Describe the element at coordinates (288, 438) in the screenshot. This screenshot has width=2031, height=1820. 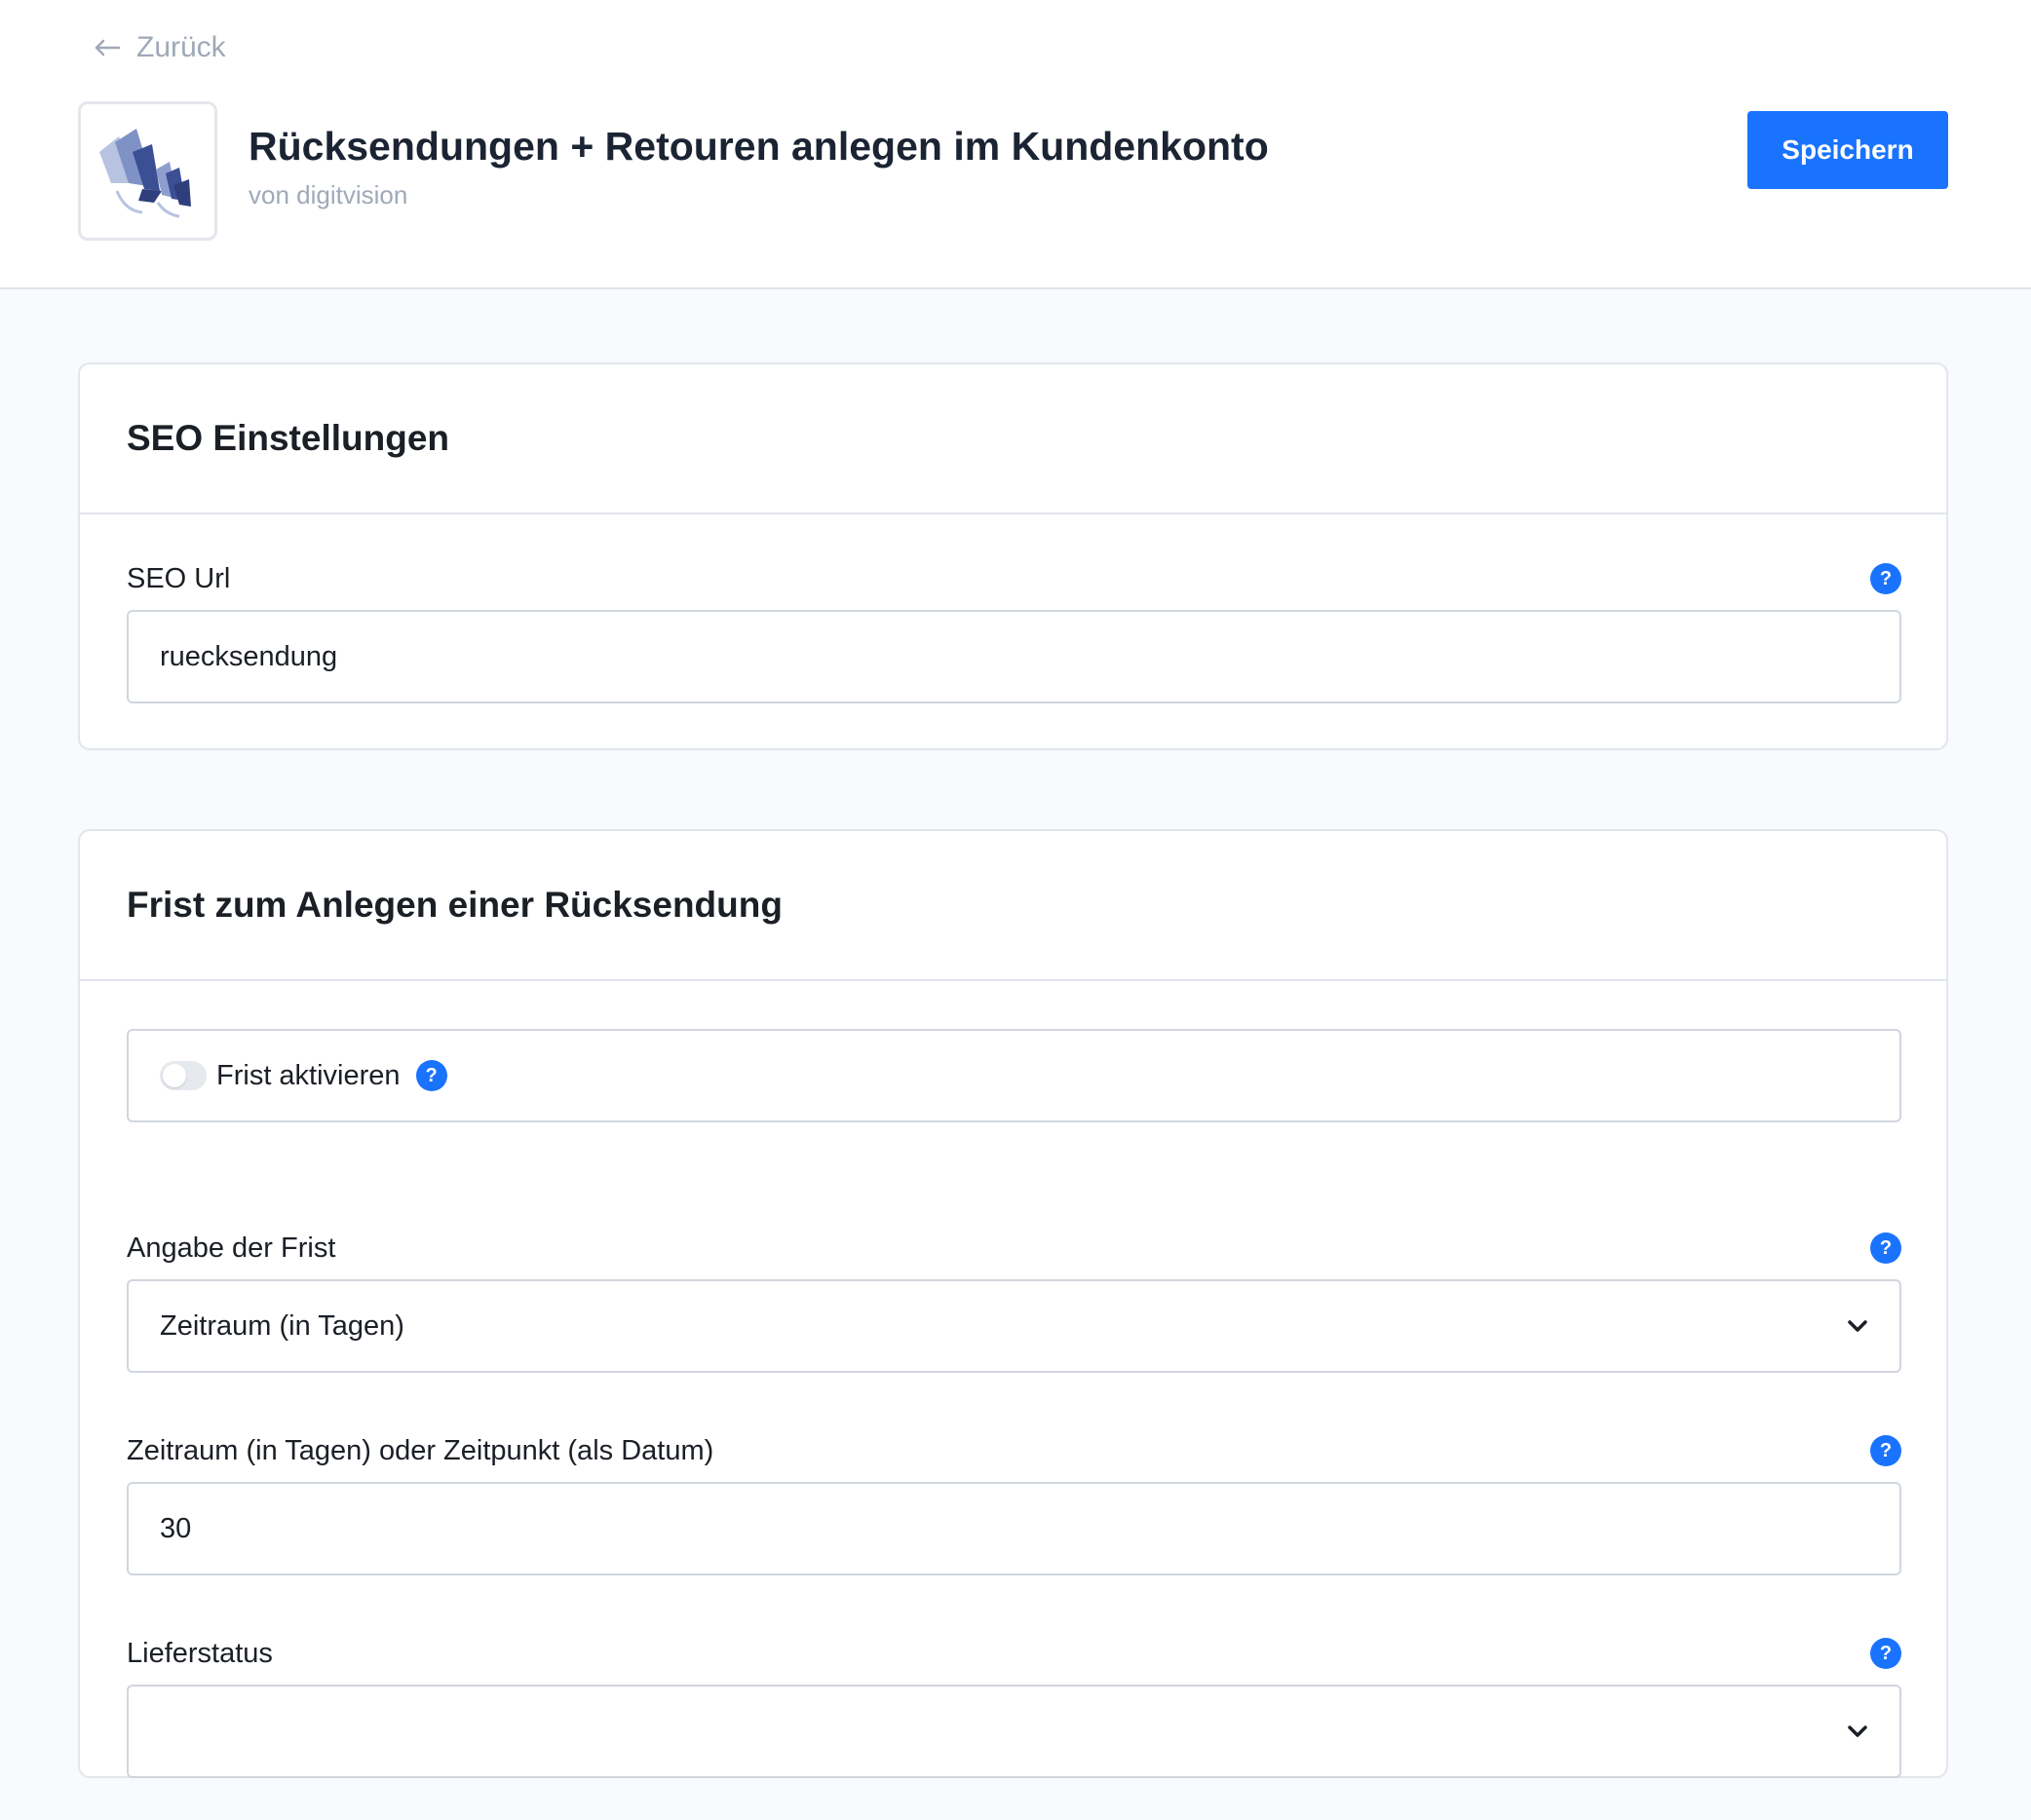
I see `seo-card-title: SEO Einstellungen` at that location.